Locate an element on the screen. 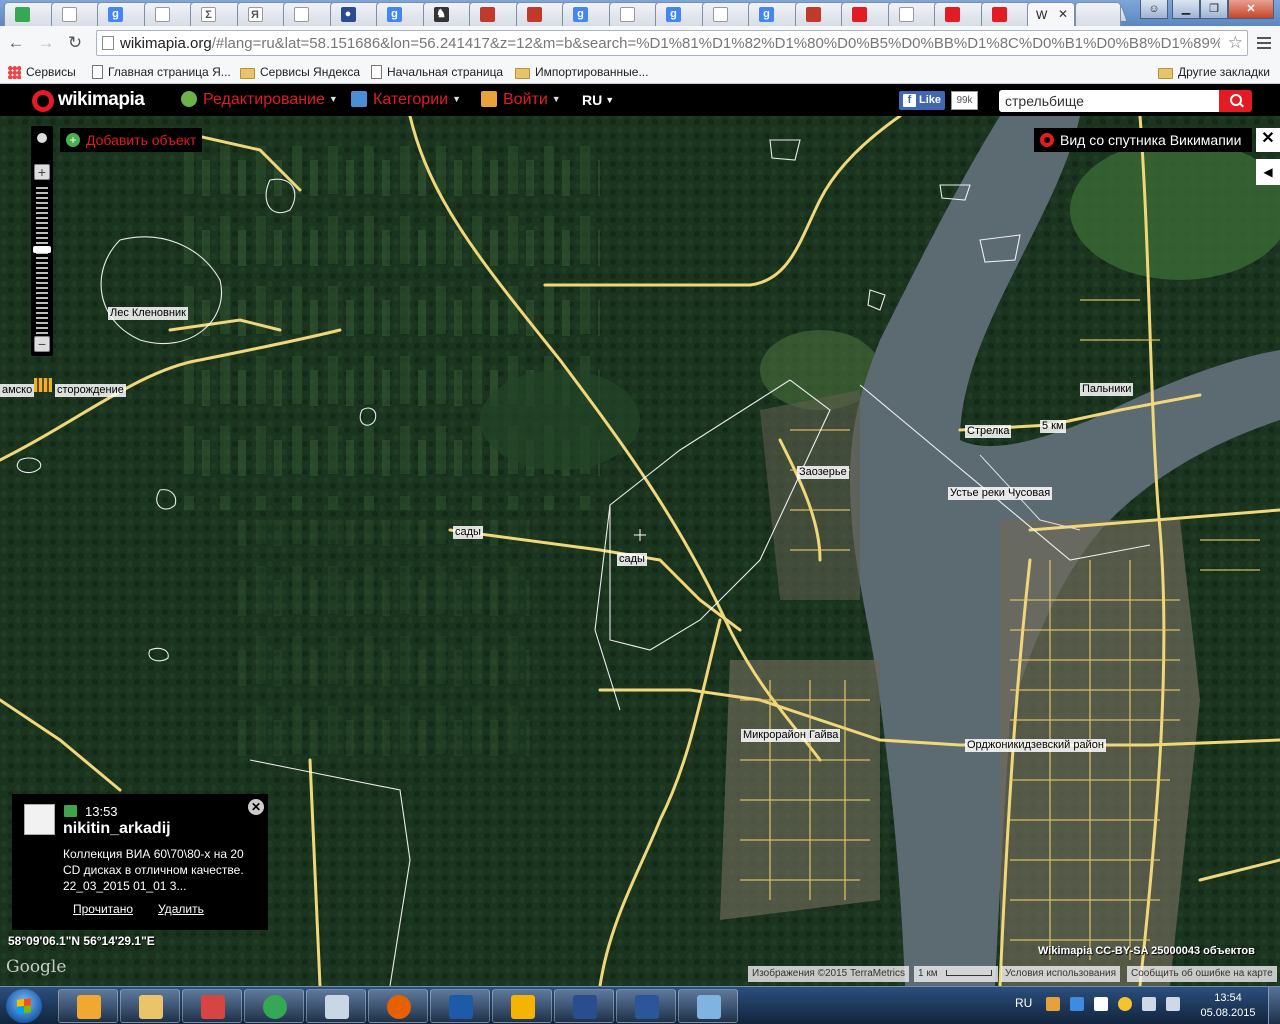 This screenshot has width=1280, height=1024. language-selector: RU ▼ is located at coordinates (598, 100).